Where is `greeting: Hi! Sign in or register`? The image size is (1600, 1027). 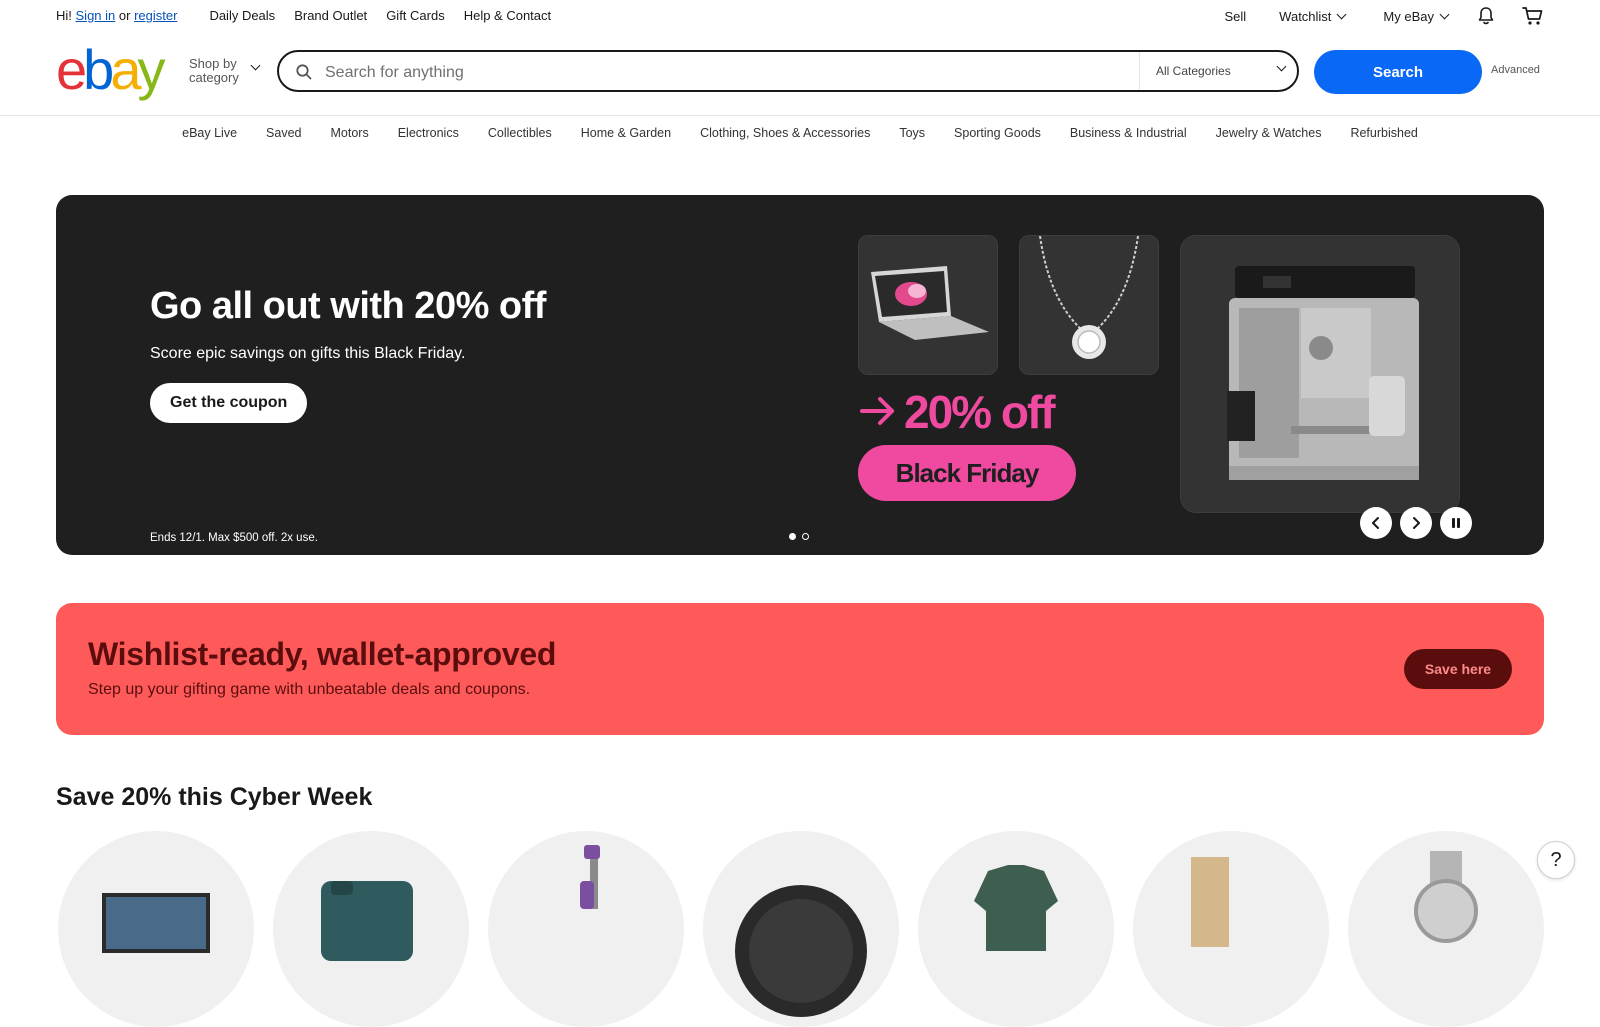
greeting: Hi! Sign in or register is located at coordinates (116, 15).